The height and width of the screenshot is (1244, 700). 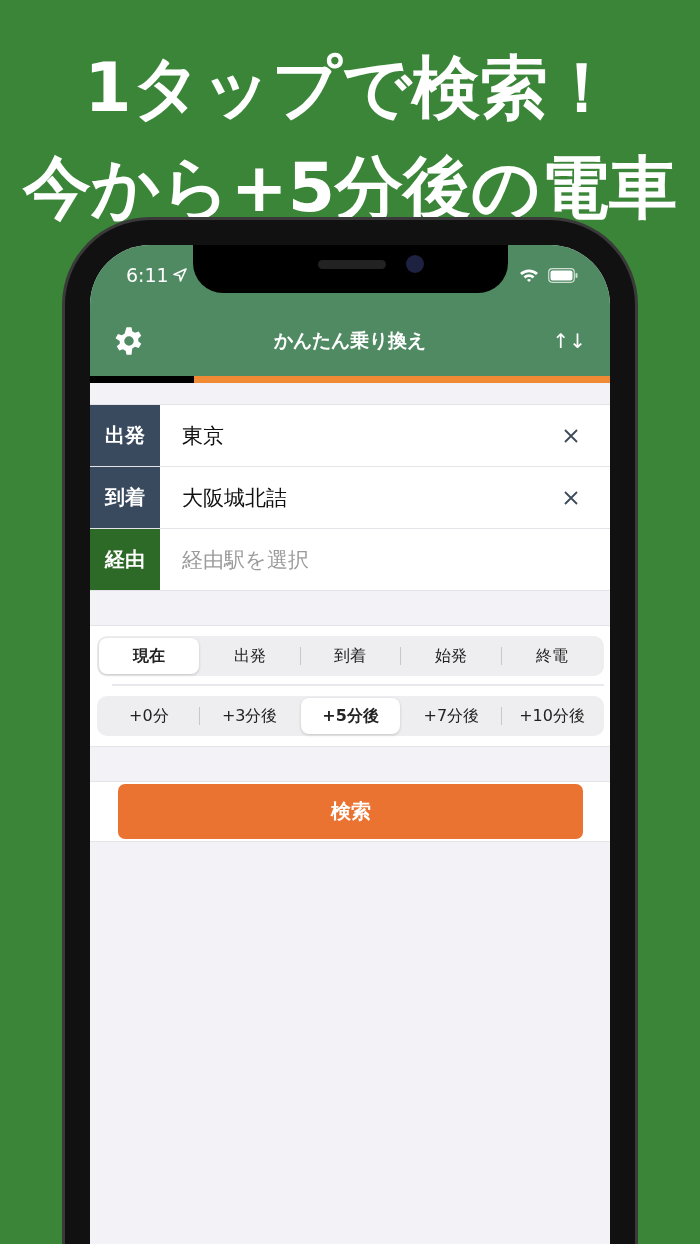 I want to click on segment-tab: 出発, so click(x=249, y=656).